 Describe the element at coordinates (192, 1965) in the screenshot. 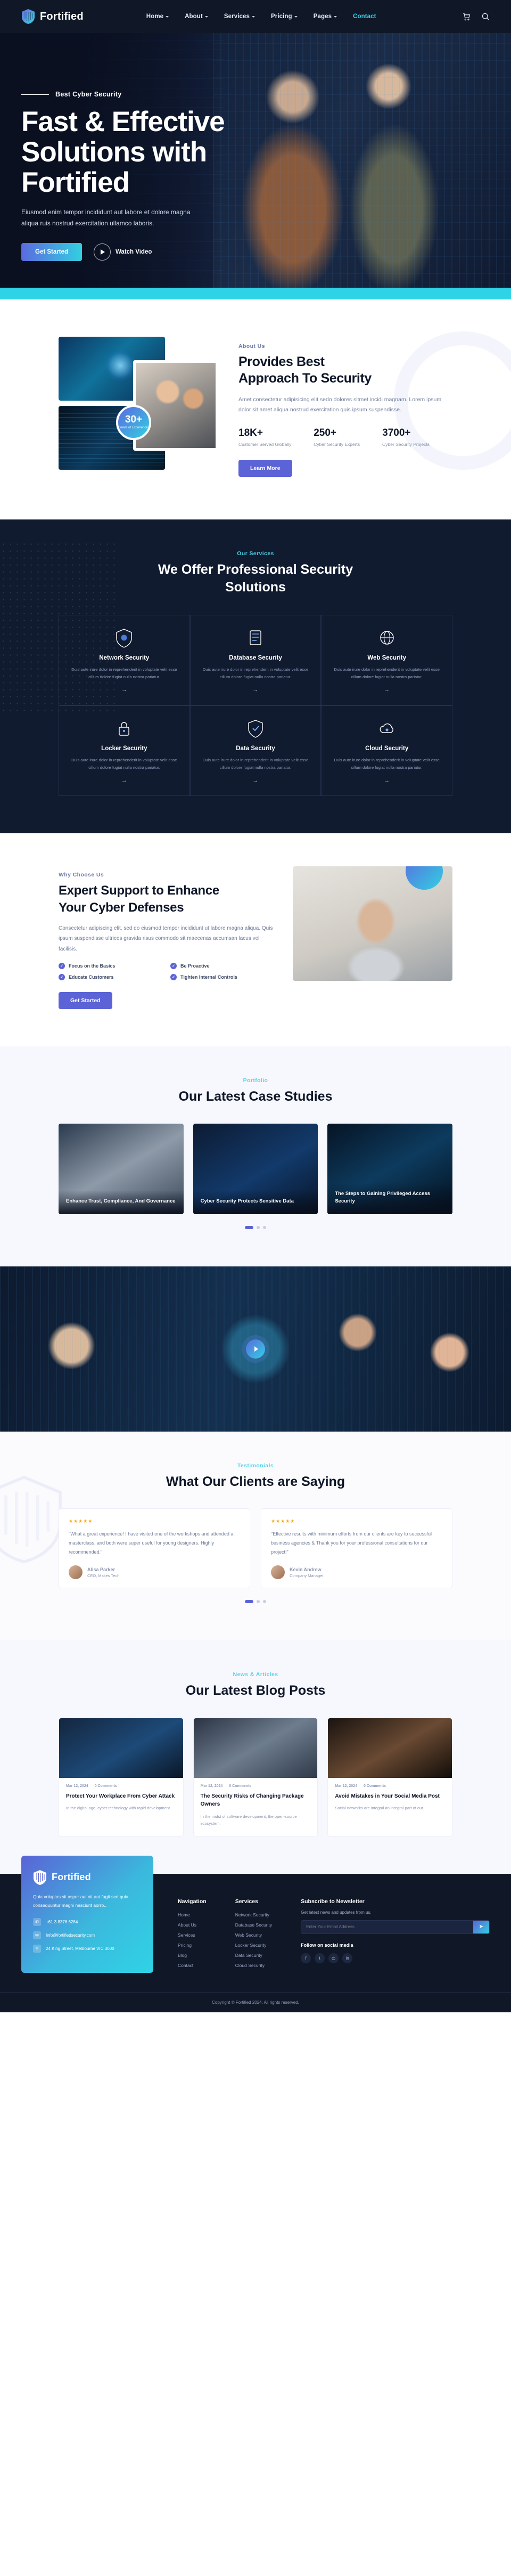

I see `footer-link: Contact` at that location.